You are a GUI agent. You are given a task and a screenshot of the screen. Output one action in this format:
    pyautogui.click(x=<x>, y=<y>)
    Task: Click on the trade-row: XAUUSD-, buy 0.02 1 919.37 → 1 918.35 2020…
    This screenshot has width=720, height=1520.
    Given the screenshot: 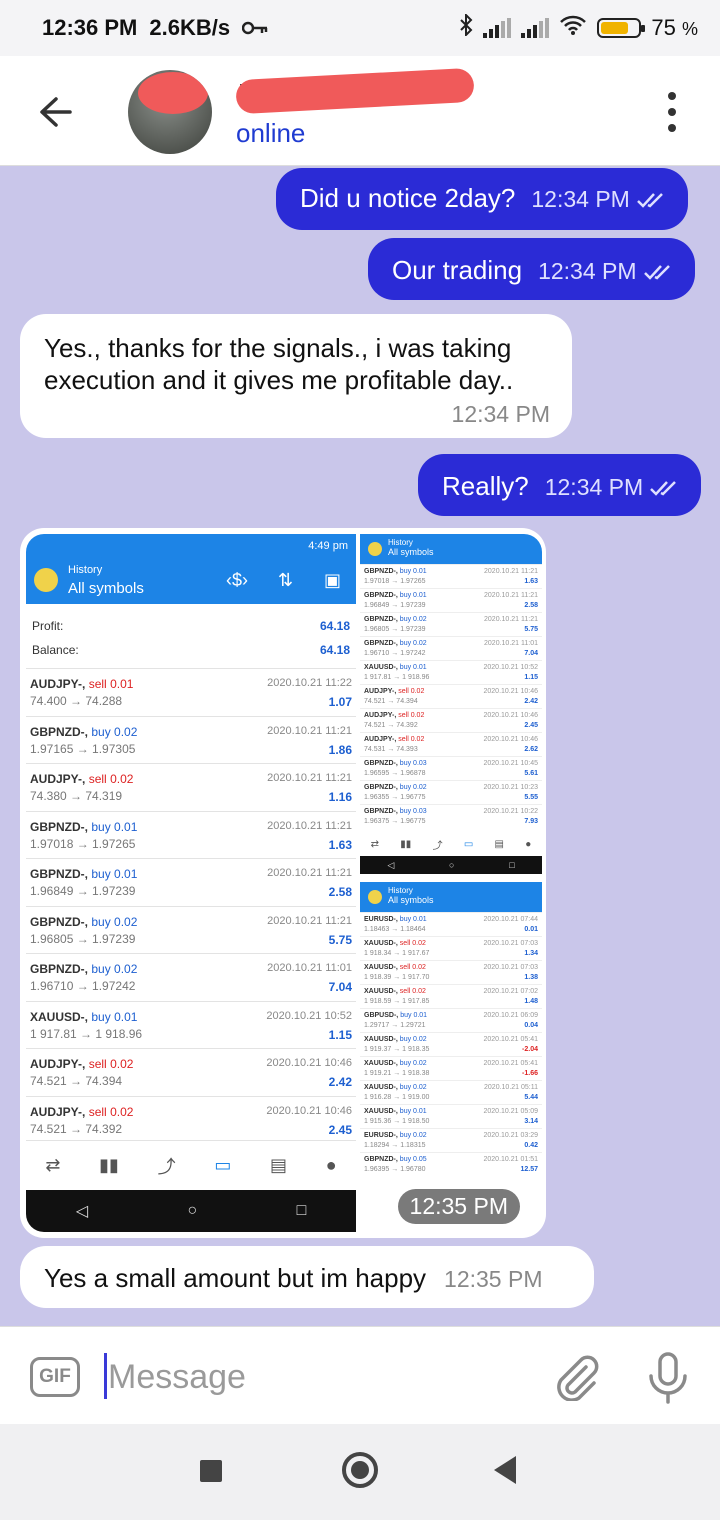 What is the action you would take?
    pyautogui.click(x=451, y=1044)
    